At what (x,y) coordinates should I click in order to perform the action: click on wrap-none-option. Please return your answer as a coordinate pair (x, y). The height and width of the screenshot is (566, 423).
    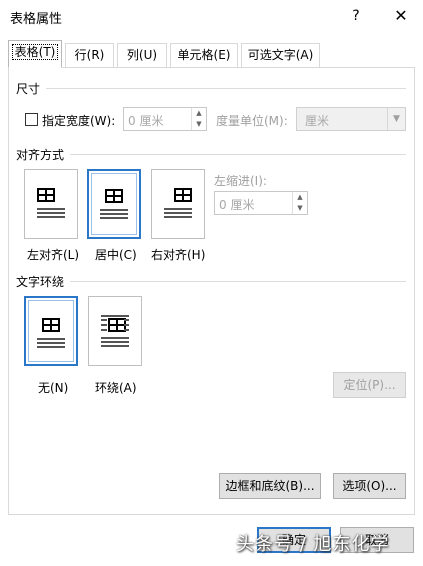
    Looking at the image, I should click on (51, 331).